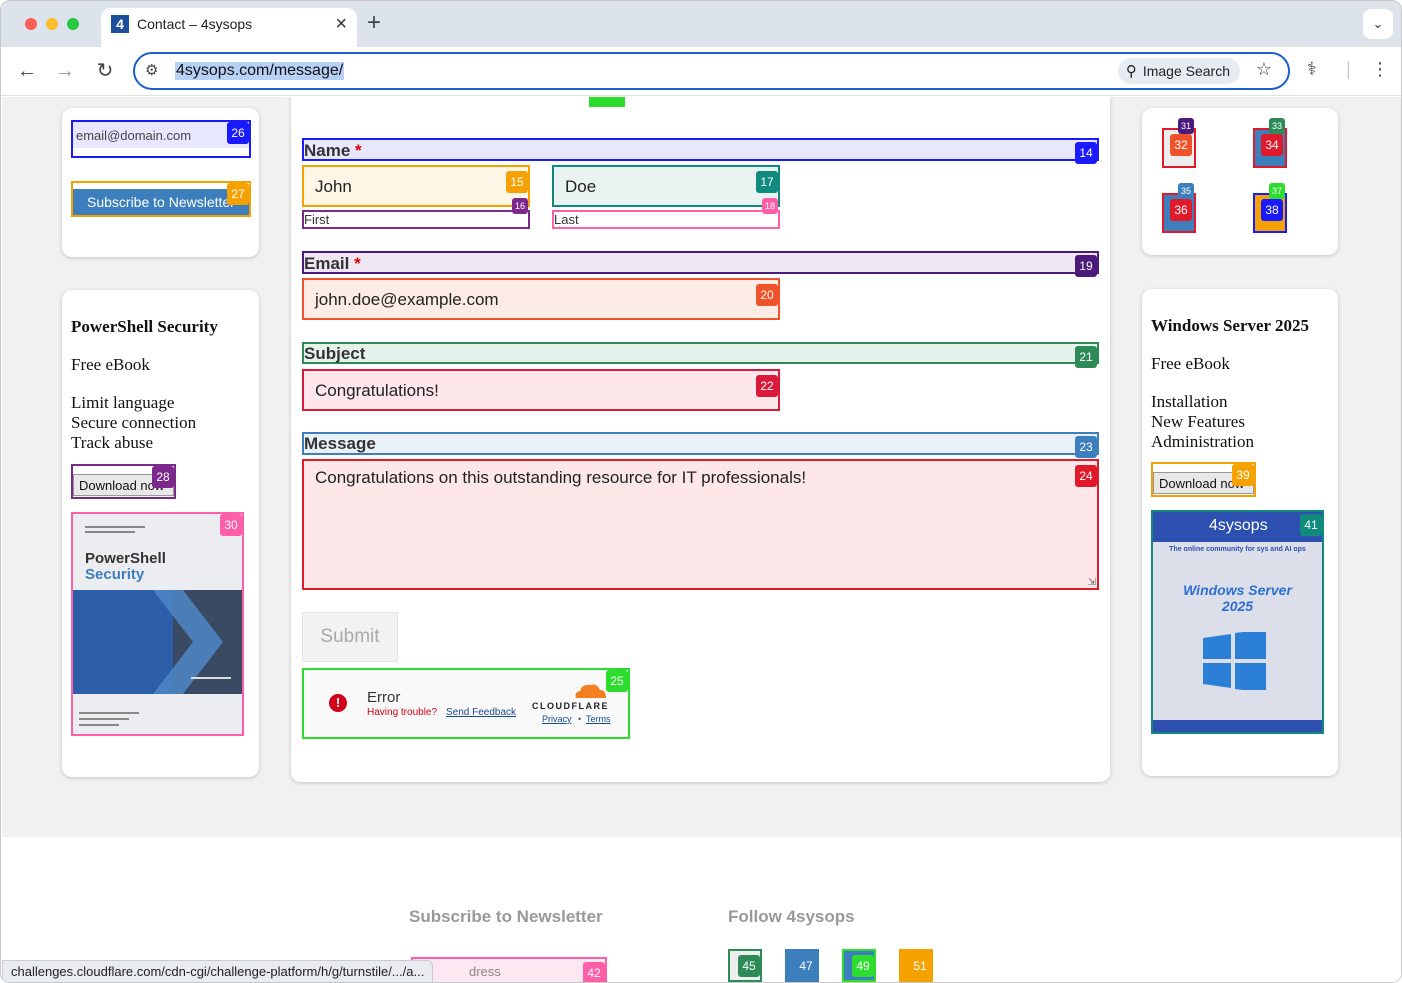 Image resolution: width=1402 pixels, height=983 pixels. I want to click on subject-value: Congratulations!, so click(377, 390).